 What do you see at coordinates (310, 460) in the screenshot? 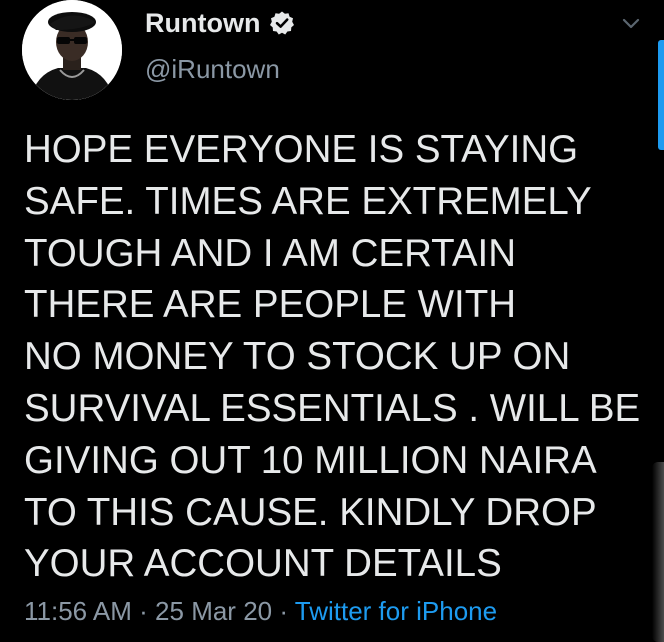
I see `tweet-text-line: GIVING OUT 10 MILLION NAIRA` at bounding box center [310, 460].